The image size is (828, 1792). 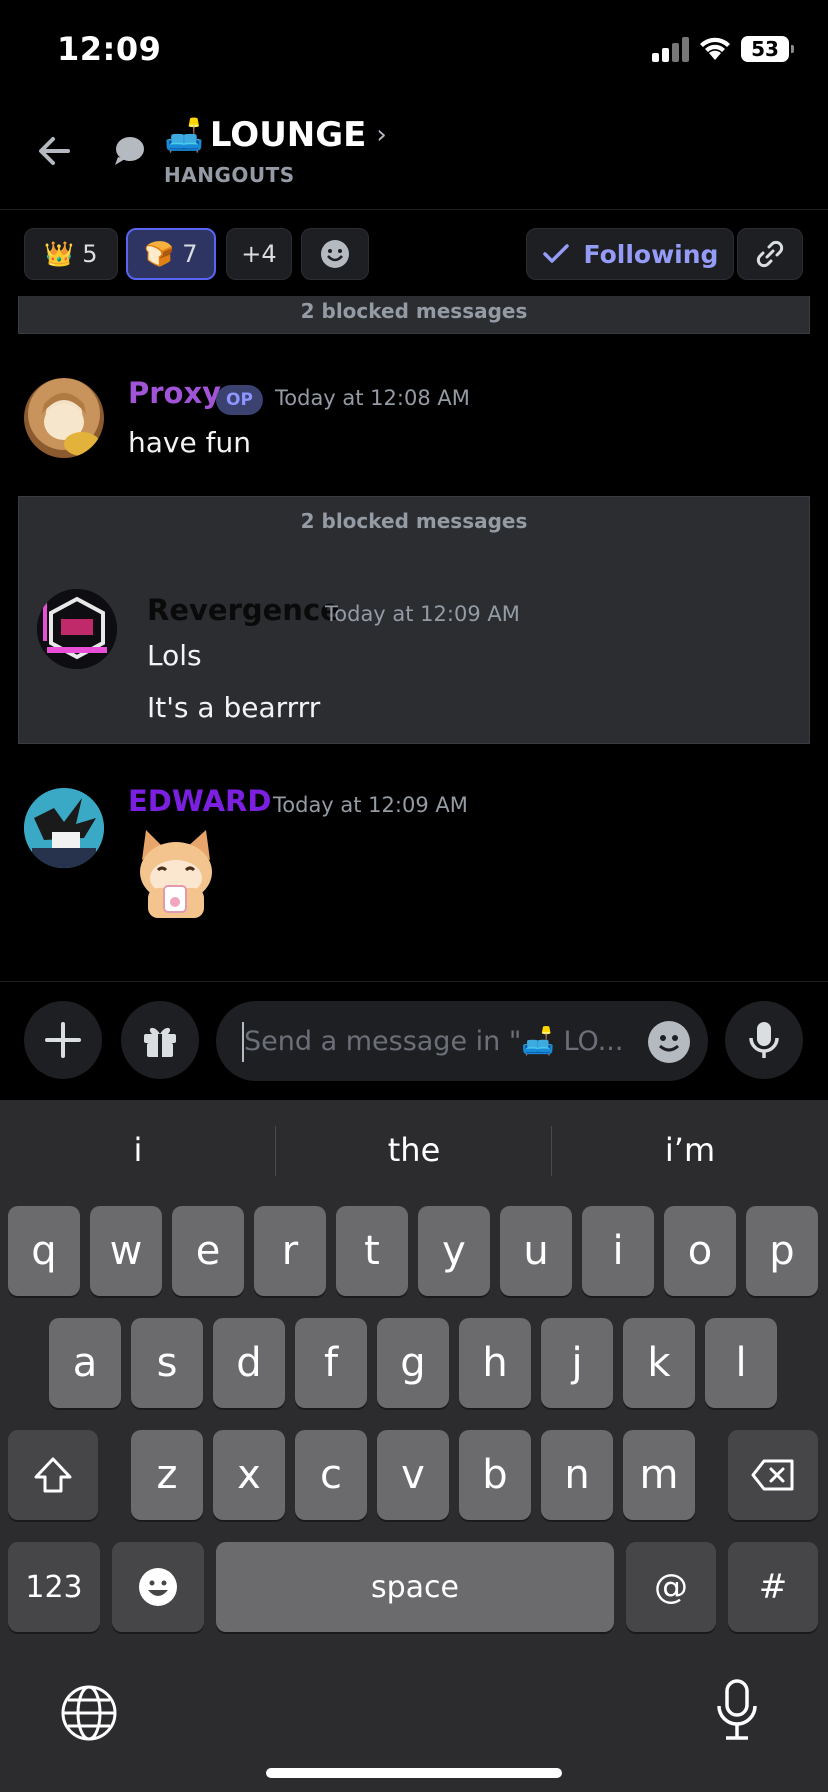 I want to click on key-x: x, so click(x=249, y=1475).